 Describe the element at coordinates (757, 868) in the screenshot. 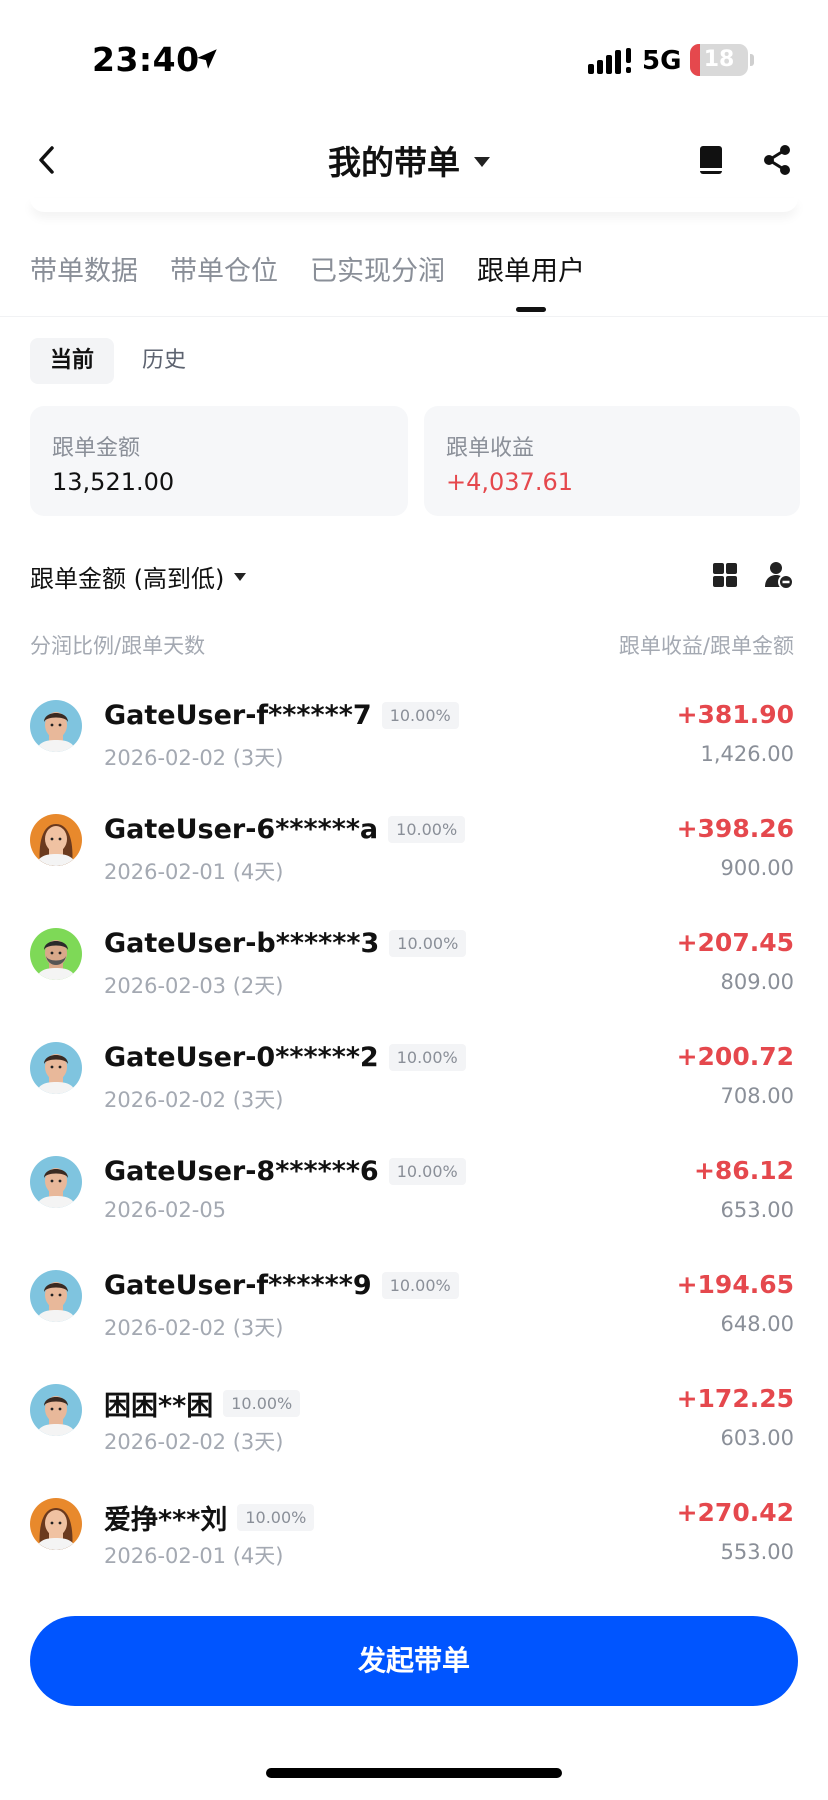

I see `follower-amount: 900.00` at that location.